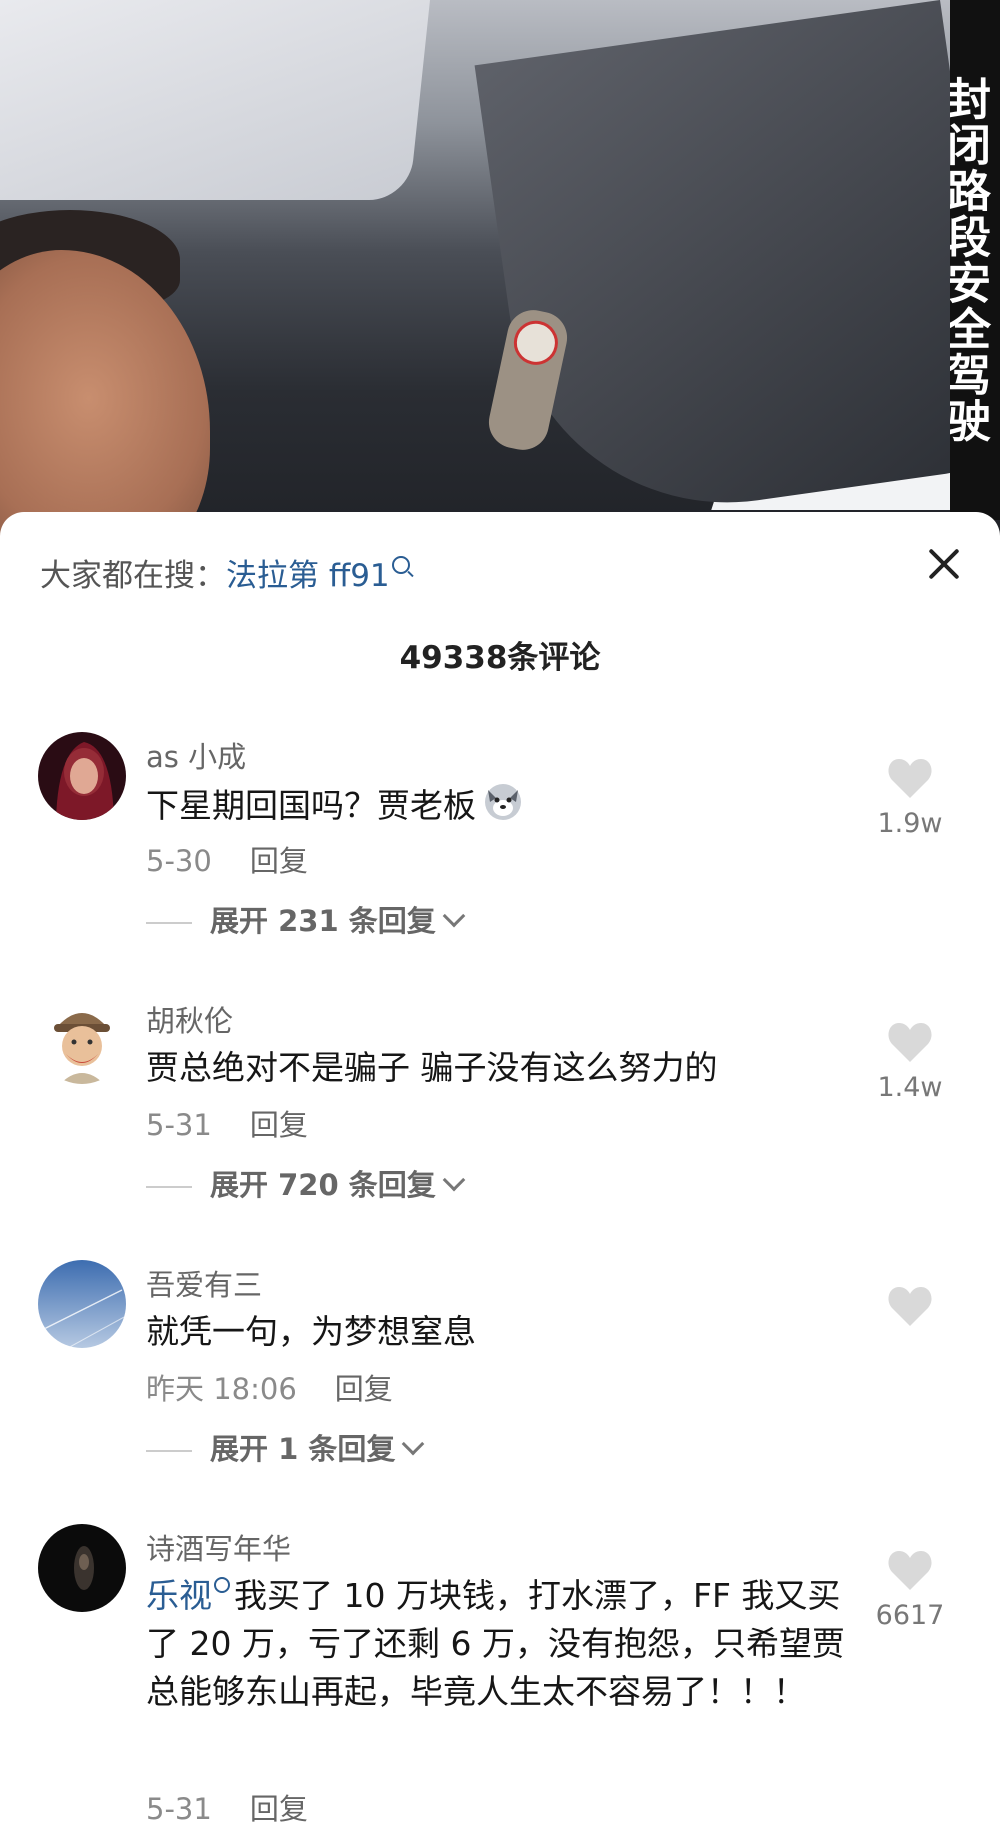 The height and width of the screenshot is (1837, 1000). Describe the element at coordinates (910, 1615) in the screenshot. I see `like-count: 6617` at that location.